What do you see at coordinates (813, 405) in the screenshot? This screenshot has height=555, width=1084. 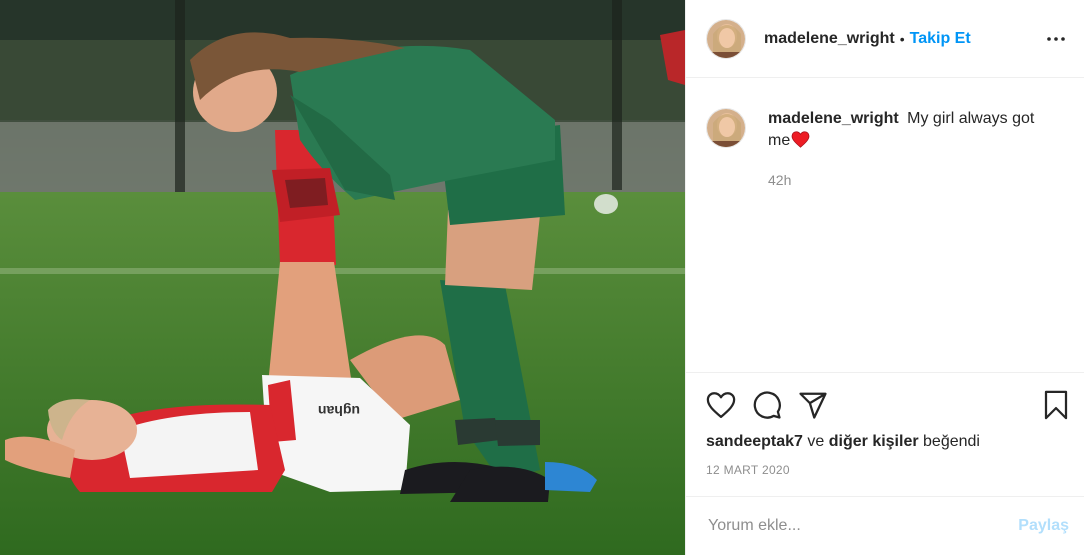 I see `paper-plane-icon` at bounding box center [813, 405].